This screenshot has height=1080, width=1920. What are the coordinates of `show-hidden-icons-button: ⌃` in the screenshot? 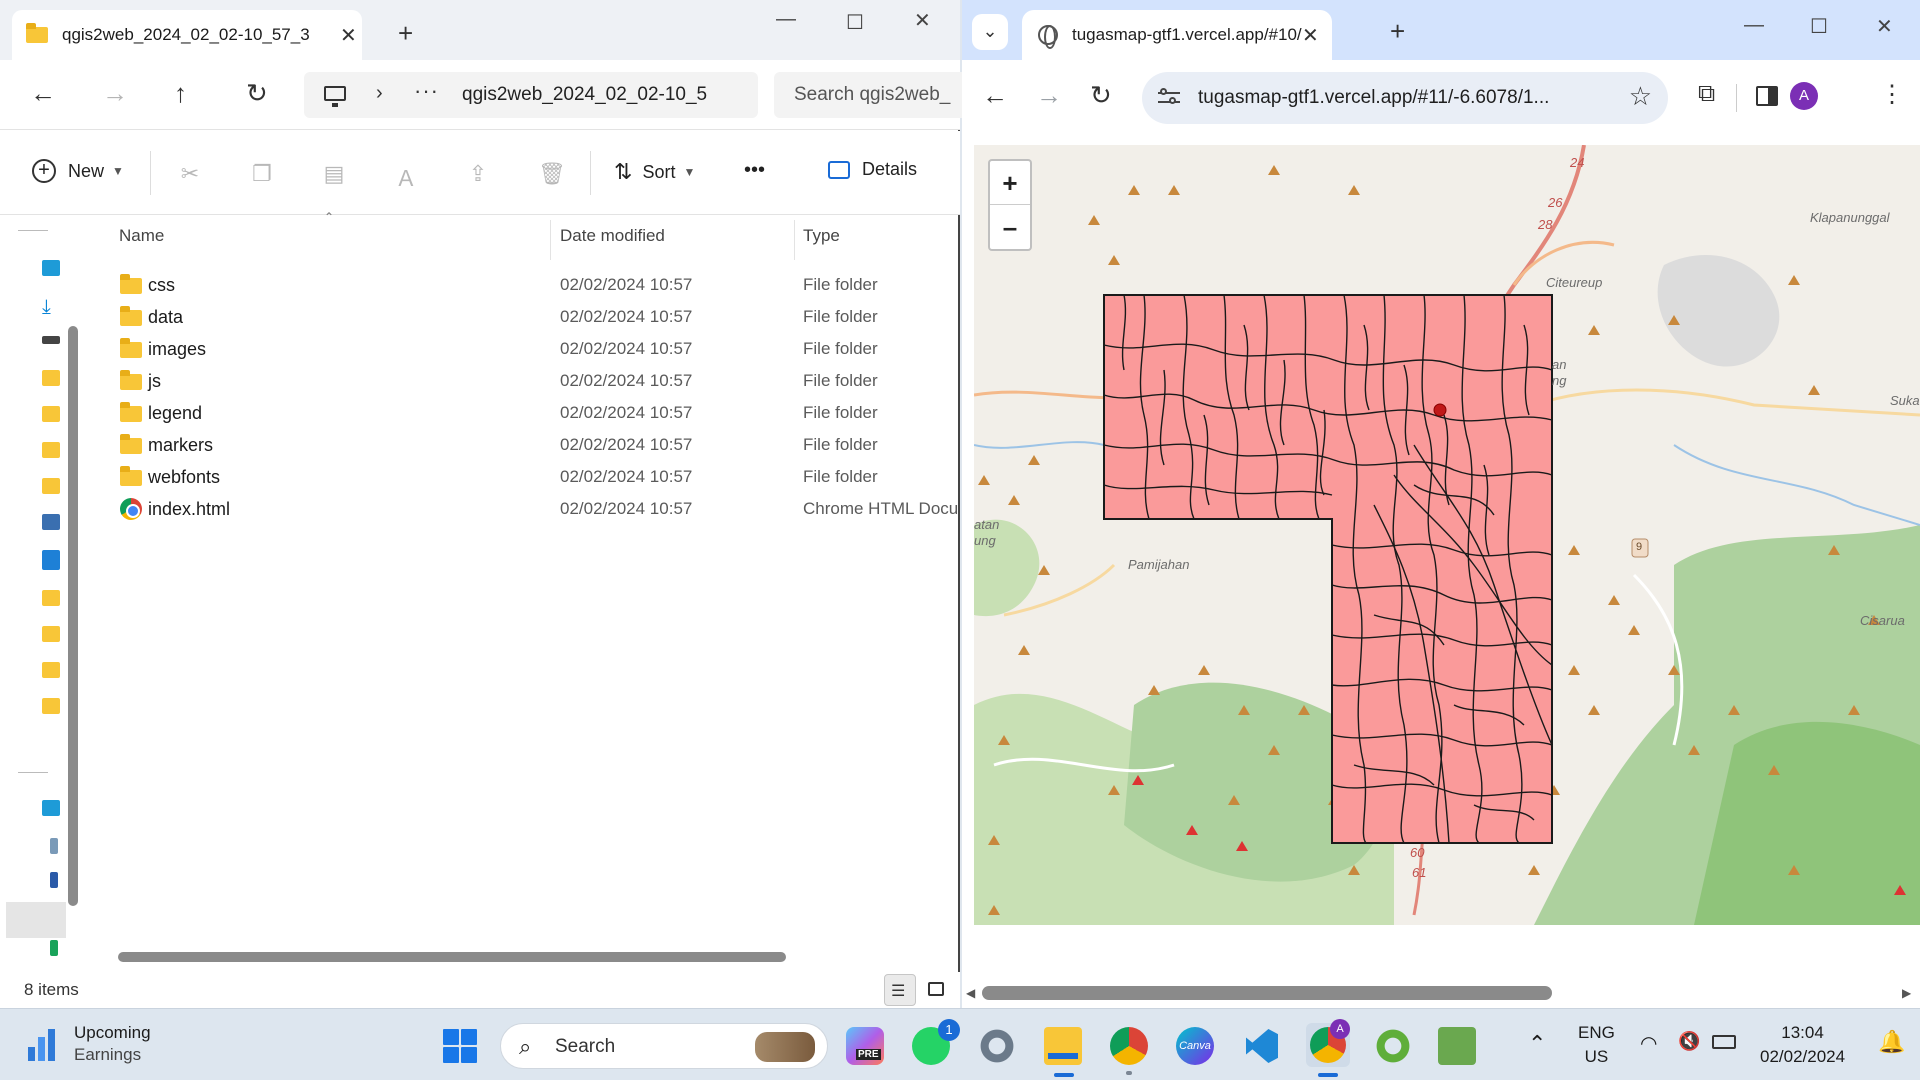 It's located at (1537, 1044).